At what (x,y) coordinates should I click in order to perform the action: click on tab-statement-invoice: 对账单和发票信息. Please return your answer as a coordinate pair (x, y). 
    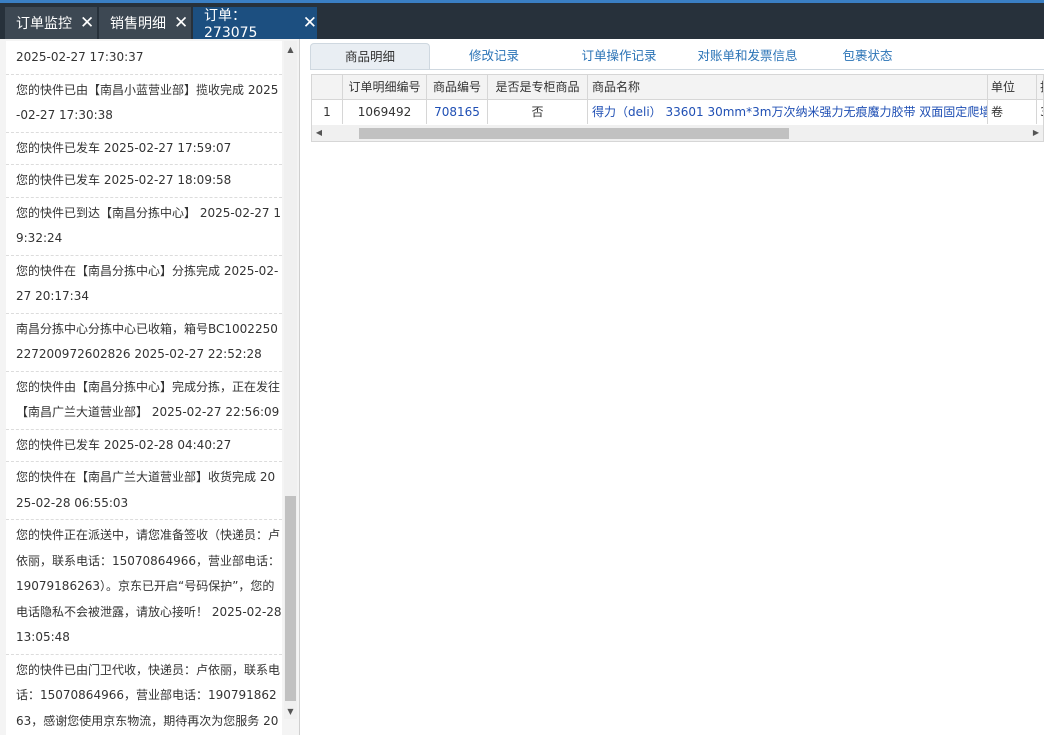
    Looking at the image, I should click on (747, 56).